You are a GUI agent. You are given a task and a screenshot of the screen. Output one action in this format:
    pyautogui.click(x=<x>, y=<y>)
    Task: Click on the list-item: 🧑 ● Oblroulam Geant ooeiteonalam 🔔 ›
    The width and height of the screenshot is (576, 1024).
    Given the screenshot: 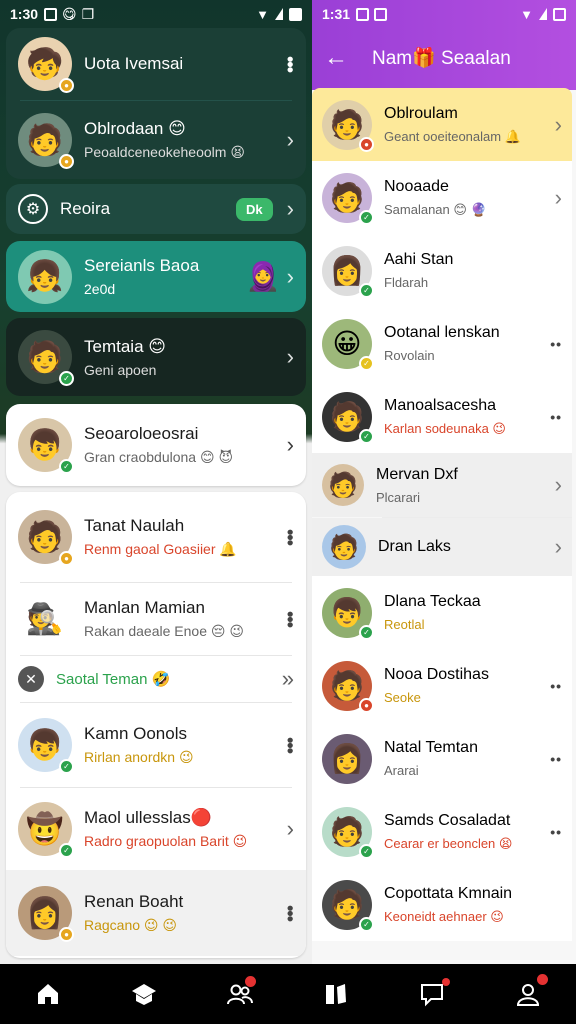 What is the action you would take?
    pyautogui.click(x=442, y=124)
    